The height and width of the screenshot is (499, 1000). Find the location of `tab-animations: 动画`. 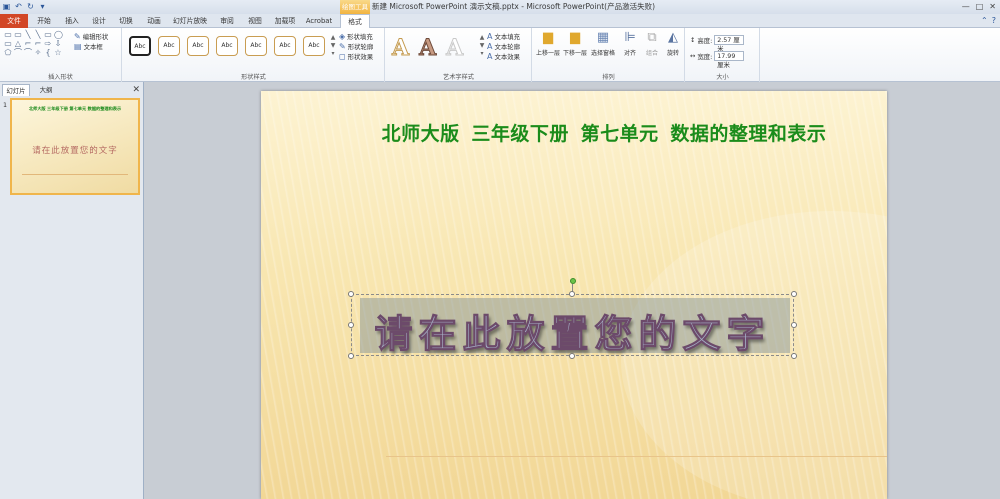

tab-animations: 动画 is located at coordinates (154, 21).